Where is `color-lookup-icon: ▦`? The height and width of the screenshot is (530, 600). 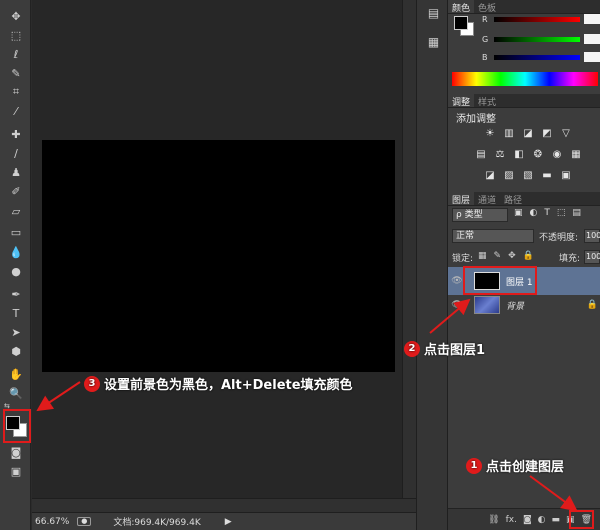 color-lookup-icon: ▦ is located at coordinates (576, 155).